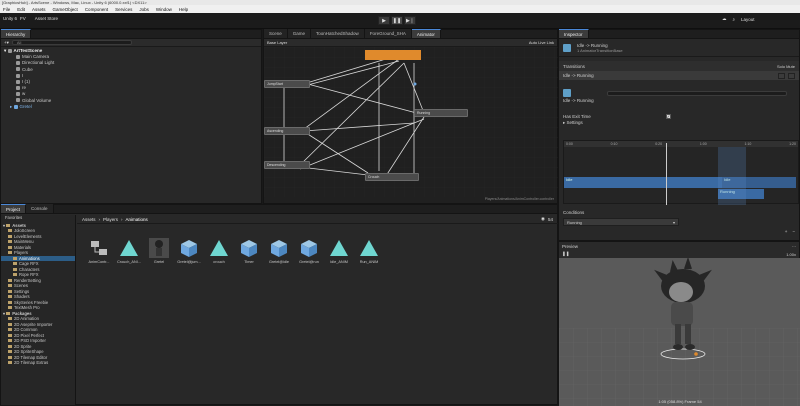  Describe the element at coordinates (89, 219) in the screenshot. I see `breadcrumb-assets: Assets` at that location.